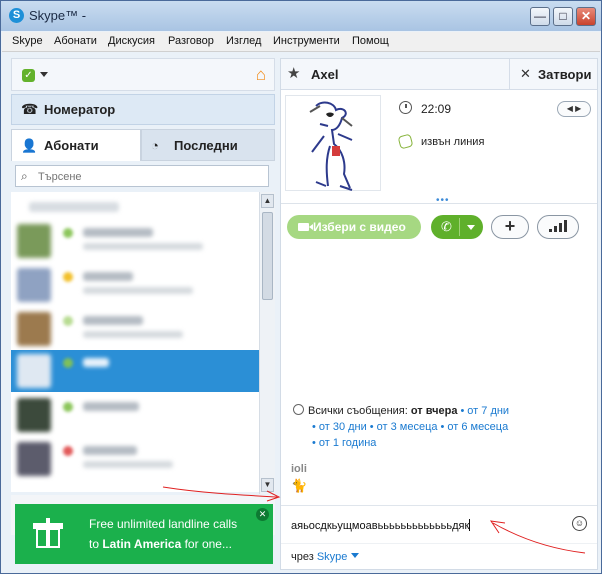 This screenshot has width=602, height=575. What do you see at coordinates (155, 145) in the screenshot?
I see `clock-icon: ◔` at bounding box center [155, 145].